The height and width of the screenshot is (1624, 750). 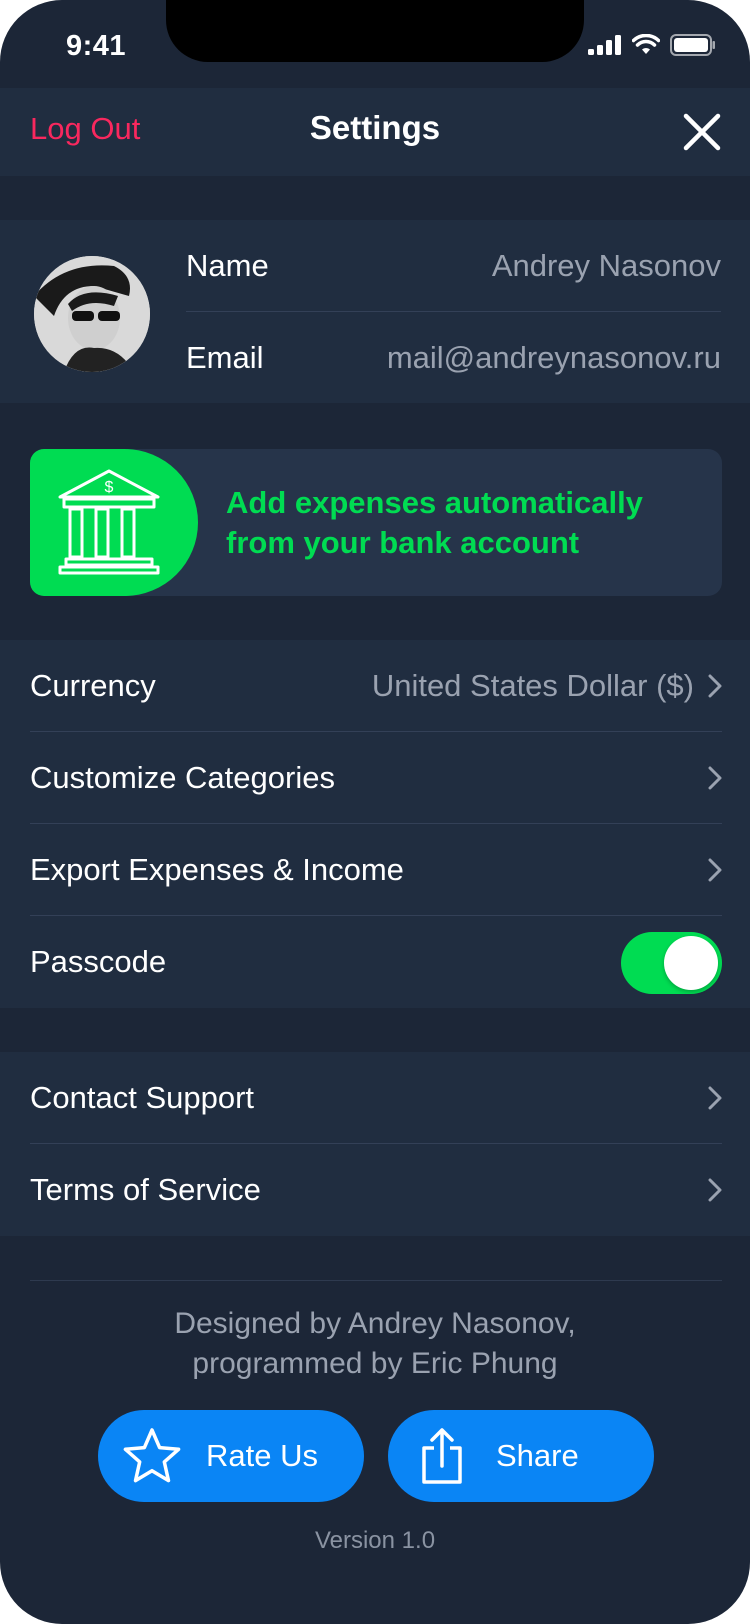 What do you see at coordinates (376, 1190) in the screenshot?
I see `terms-row: Terms of Service` at bounding box center [376, 1190].